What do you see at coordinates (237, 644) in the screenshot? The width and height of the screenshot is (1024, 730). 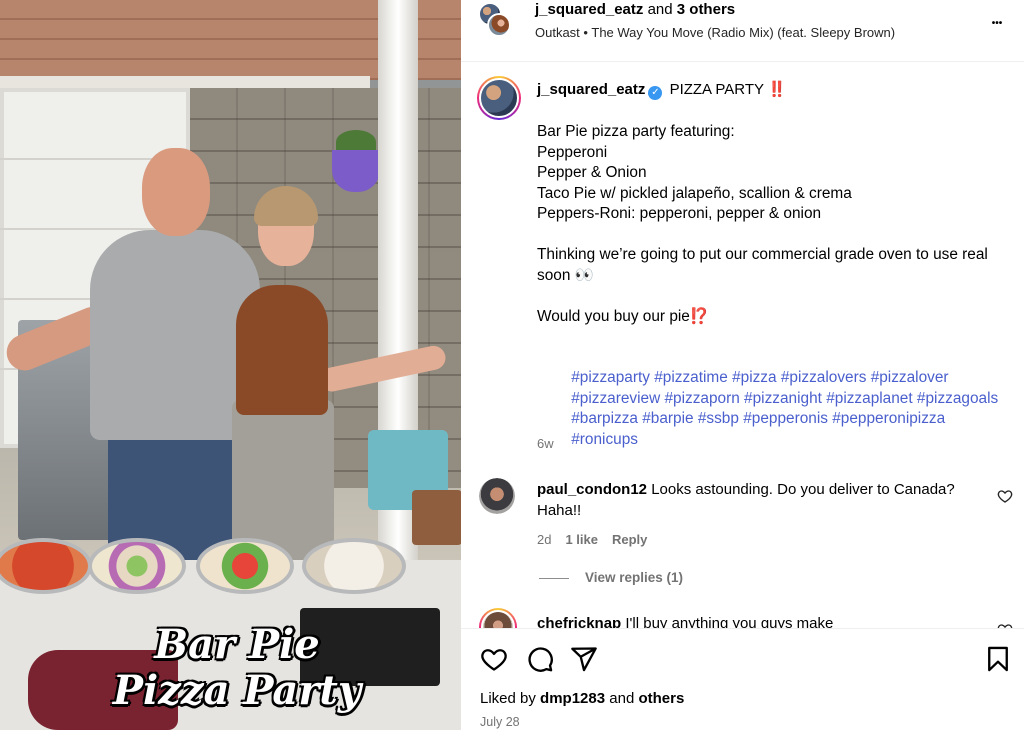 I see `overlay-line-1: Bar Pie` at bounding box center [237, 644].